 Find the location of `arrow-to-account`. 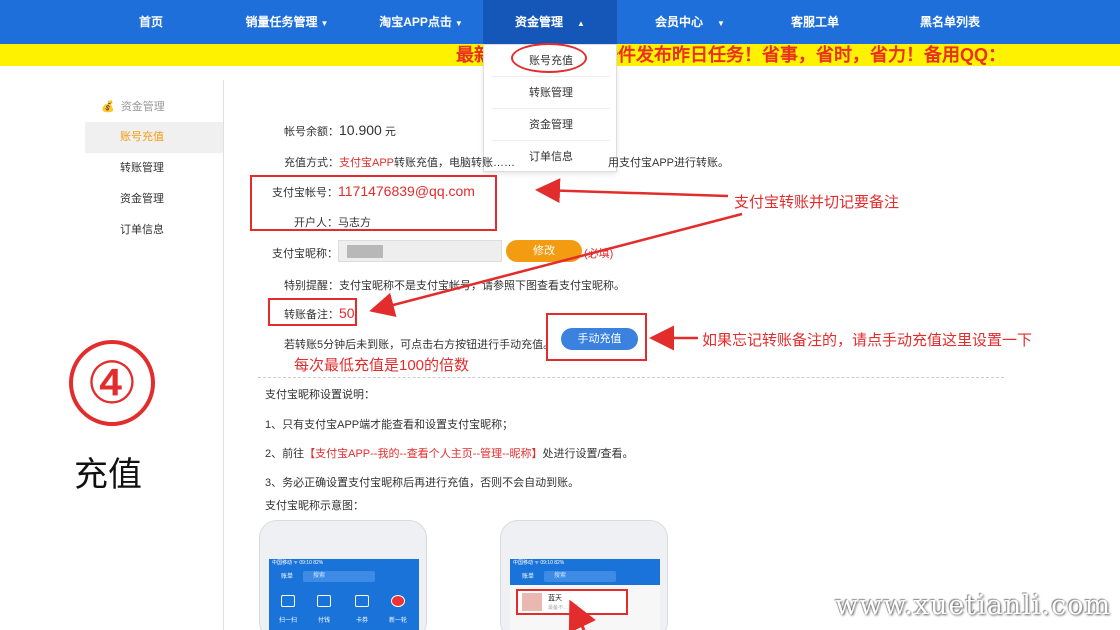

arrow-to-account is located at coordinates (632, 191).